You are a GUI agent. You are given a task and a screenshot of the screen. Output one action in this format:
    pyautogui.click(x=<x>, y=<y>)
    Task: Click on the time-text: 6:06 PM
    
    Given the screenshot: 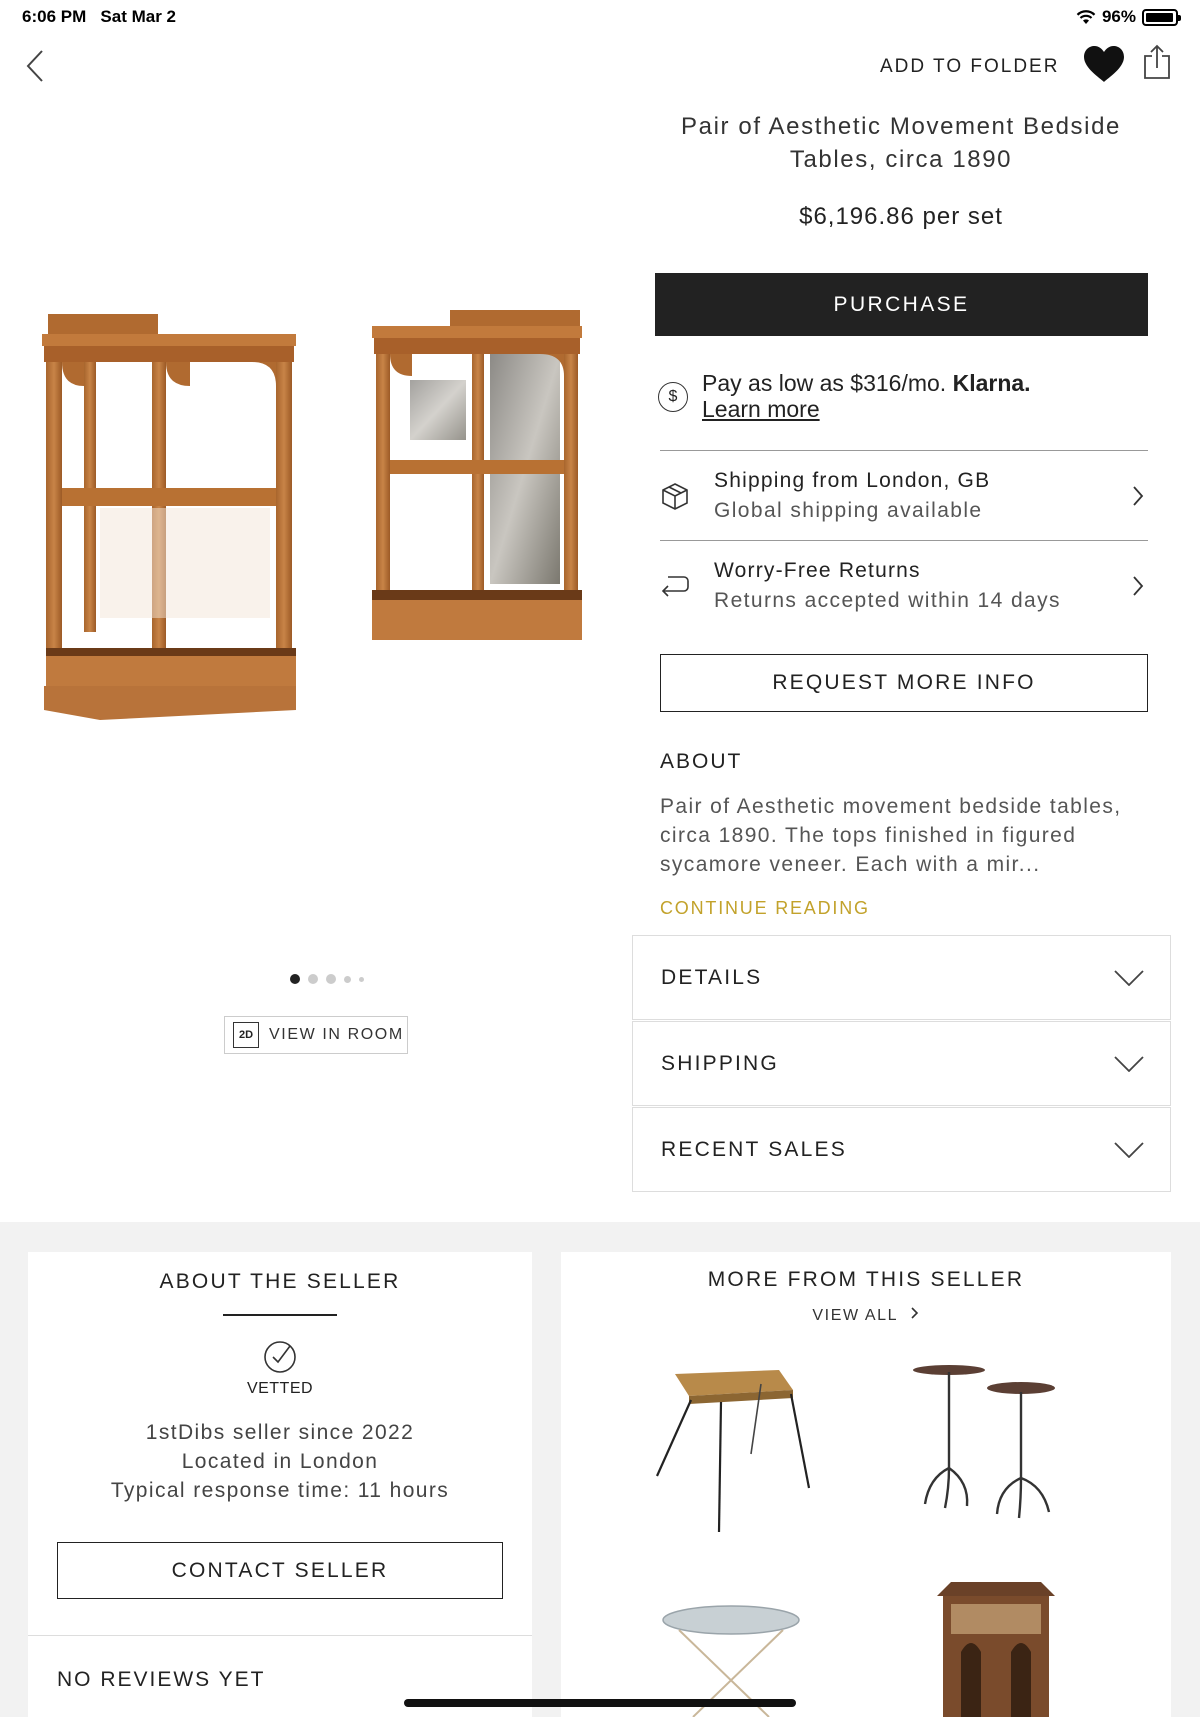 What is the action you would take?
    pyautogui.click(x=54, y=16)
    